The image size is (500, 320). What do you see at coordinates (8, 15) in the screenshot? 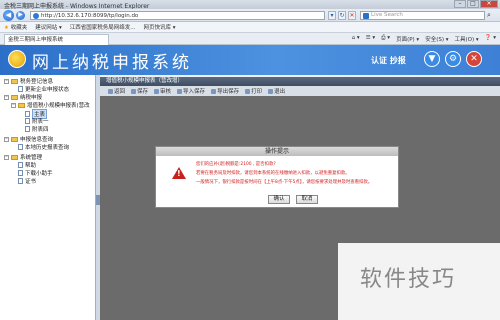
I see `back-icon: ◀` at bounding box center [8, 15].